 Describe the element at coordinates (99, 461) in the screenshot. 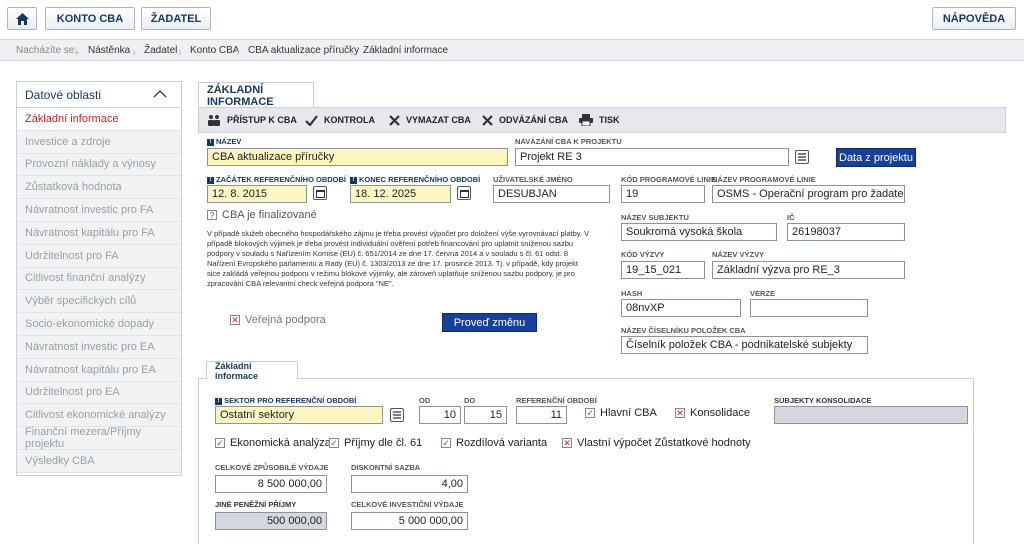

I see `sidebar-item-vysledky: Výsledky CBA` at that location.